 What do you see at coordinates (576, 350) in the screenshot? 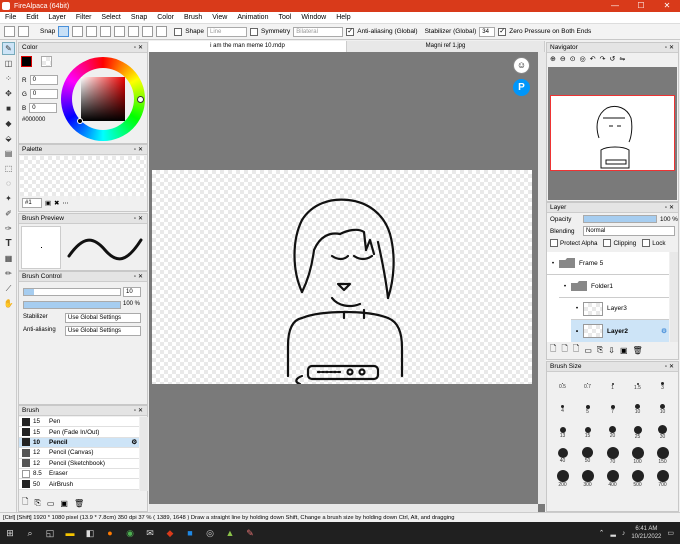
I see `new-1bit-layer-icon: 🗋` at bounding box center [576, 350].